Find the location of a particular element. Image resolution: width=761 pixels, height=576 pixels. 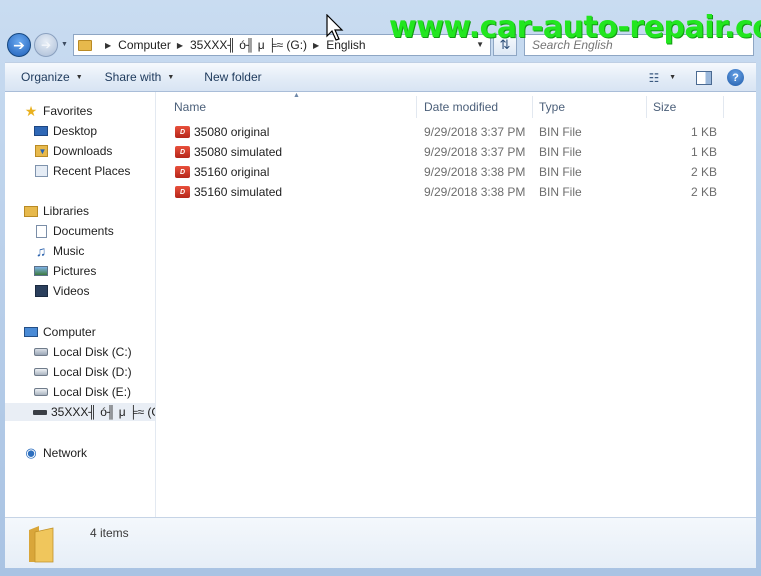

nav-favorites: ★ Favorites is located at coordinates (58, 111).